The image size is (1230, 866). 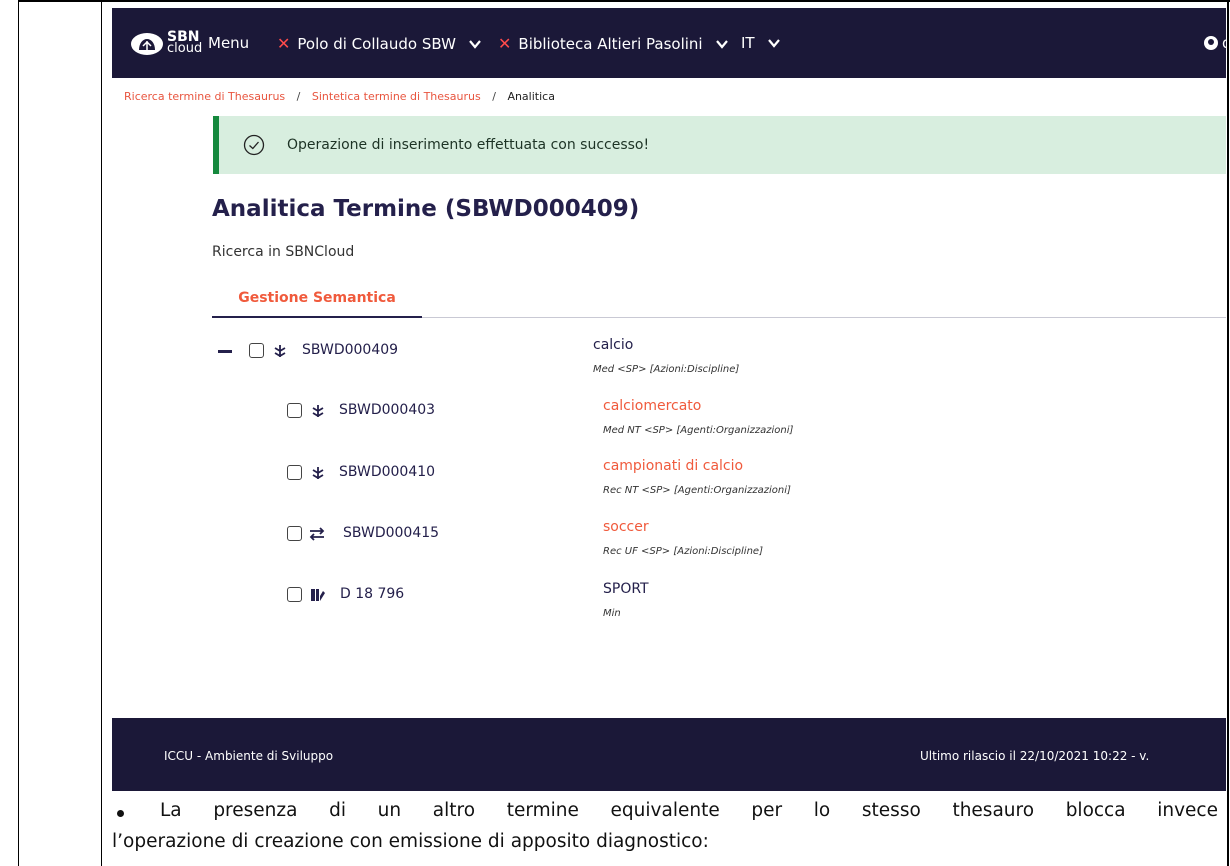 I want to click on term-meta: Med NT <SP> [Agenti:Organizzazioni], so click(x=698, y=430).